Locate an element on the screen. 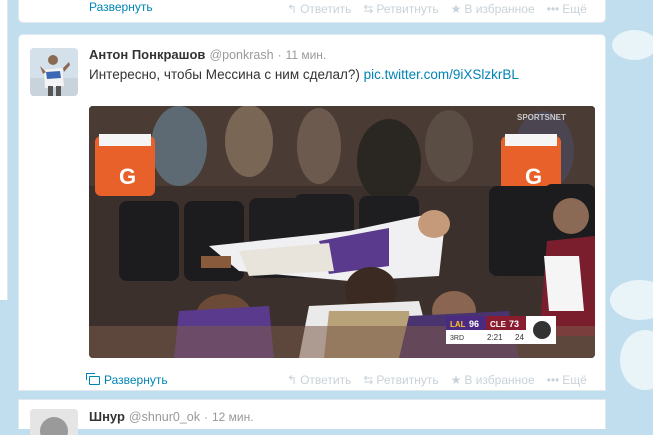  tweet-media-link: pic.twitter.com/9iXSlzkrBL is located at coordinates (441, 74).